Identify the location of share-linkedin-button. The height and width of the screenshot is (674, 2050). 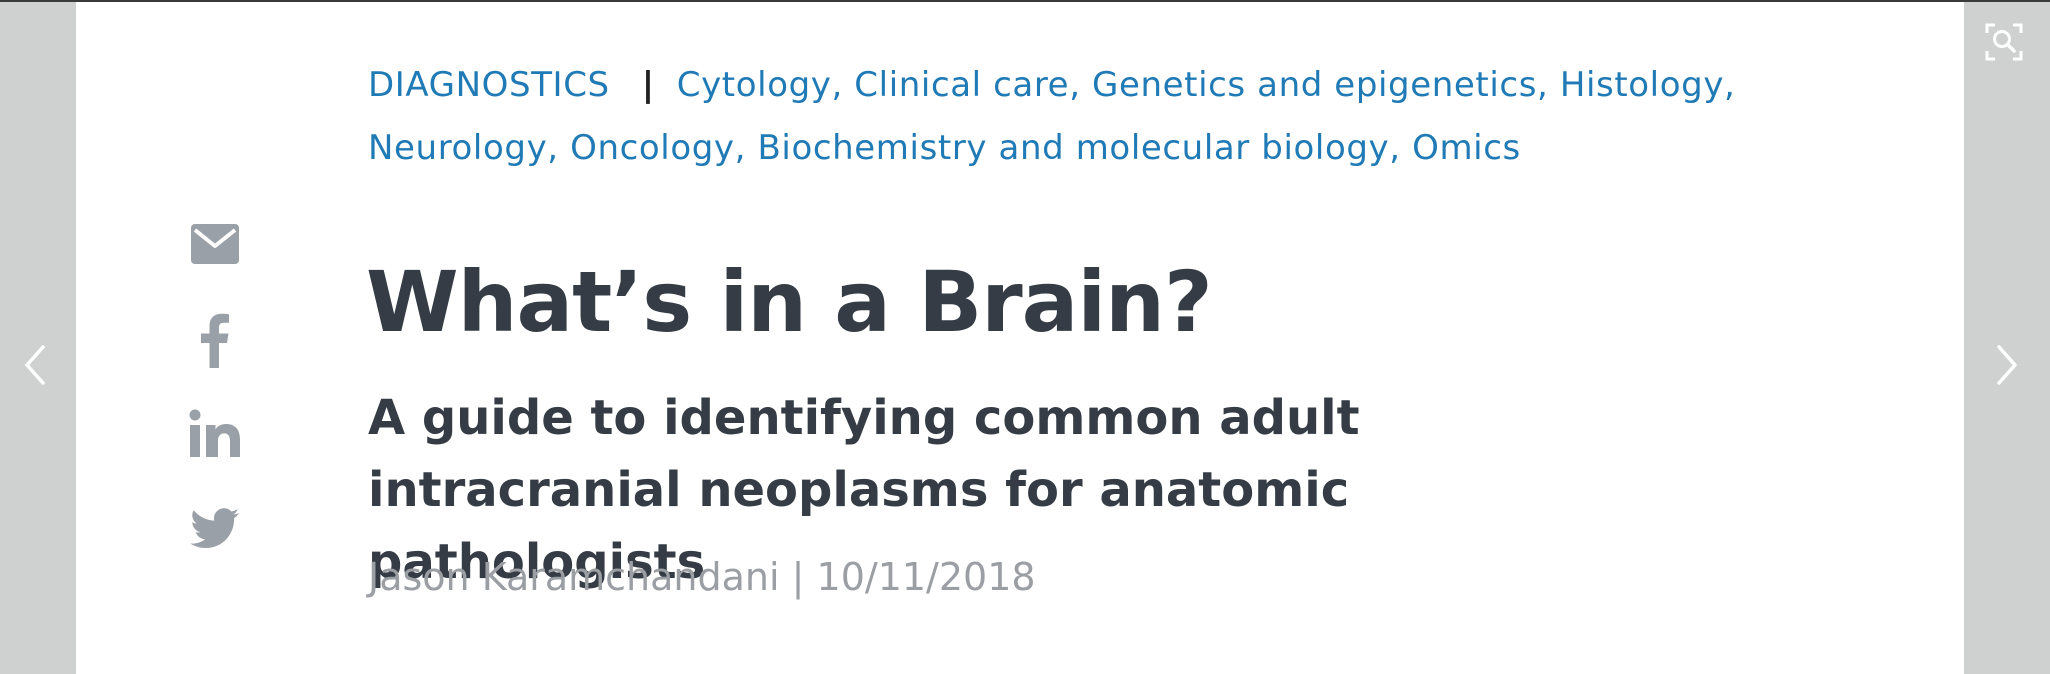
(215, 433).